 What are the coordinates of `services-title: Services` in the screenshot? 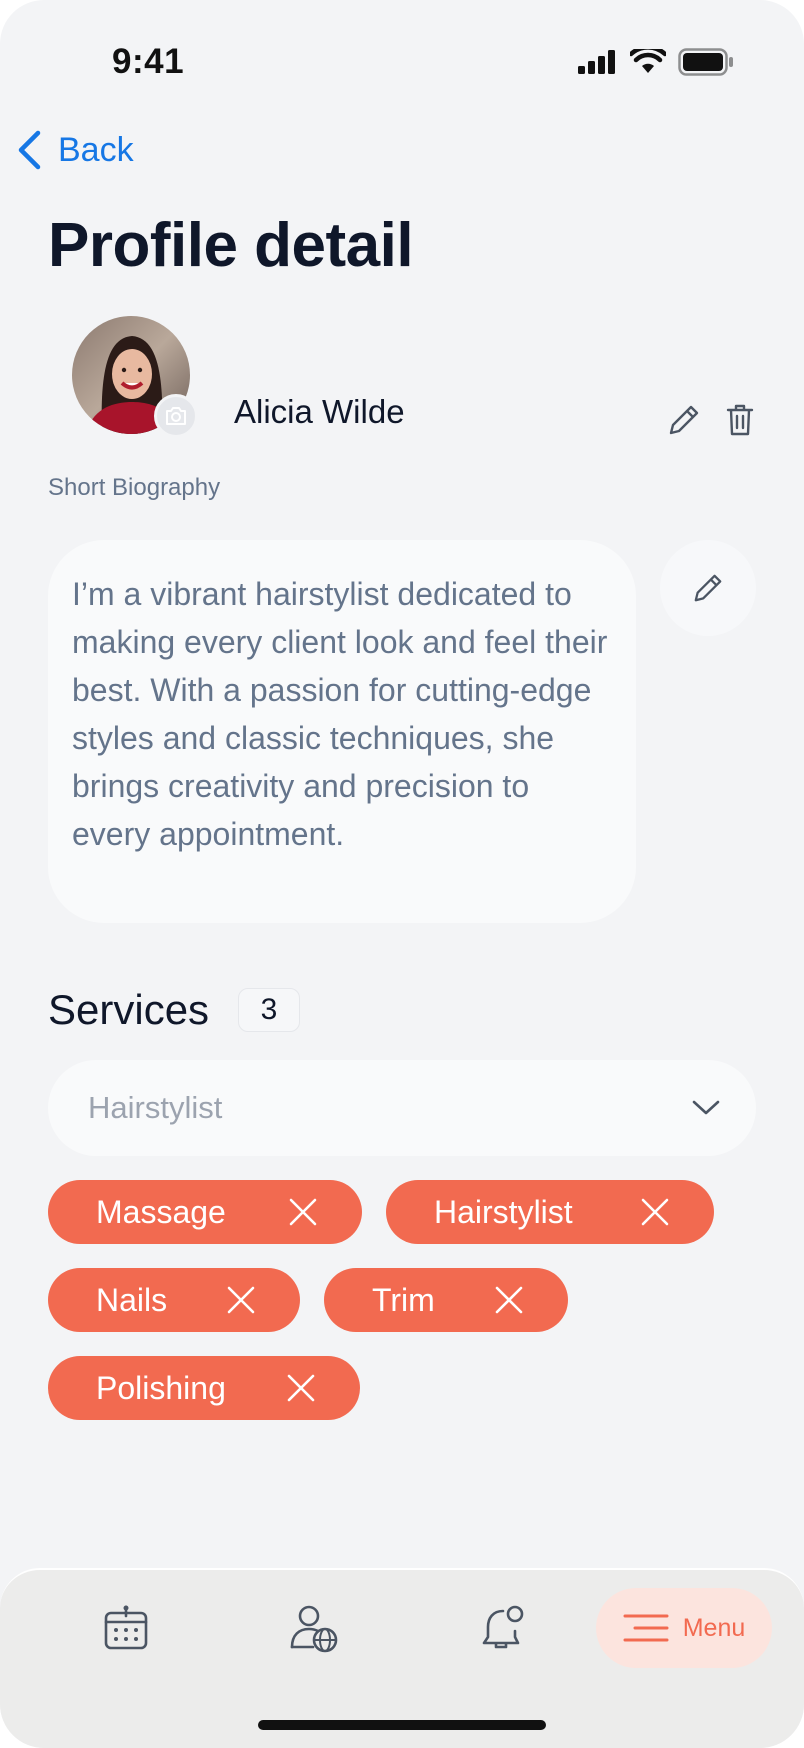 It's located at (129, 1009).